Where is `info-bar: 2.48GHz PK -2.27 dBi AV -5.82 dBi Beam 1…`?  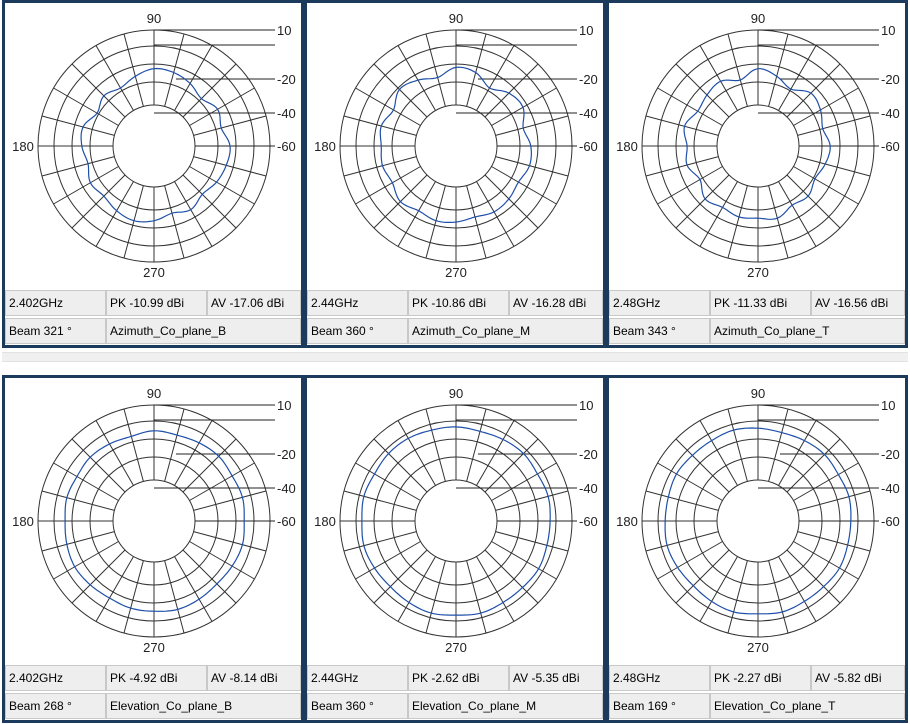
info-bar: 2.48GHz PK -2.27 dBi AV -5.82 dBi Beam 1… is located at coordinates (757, 691).